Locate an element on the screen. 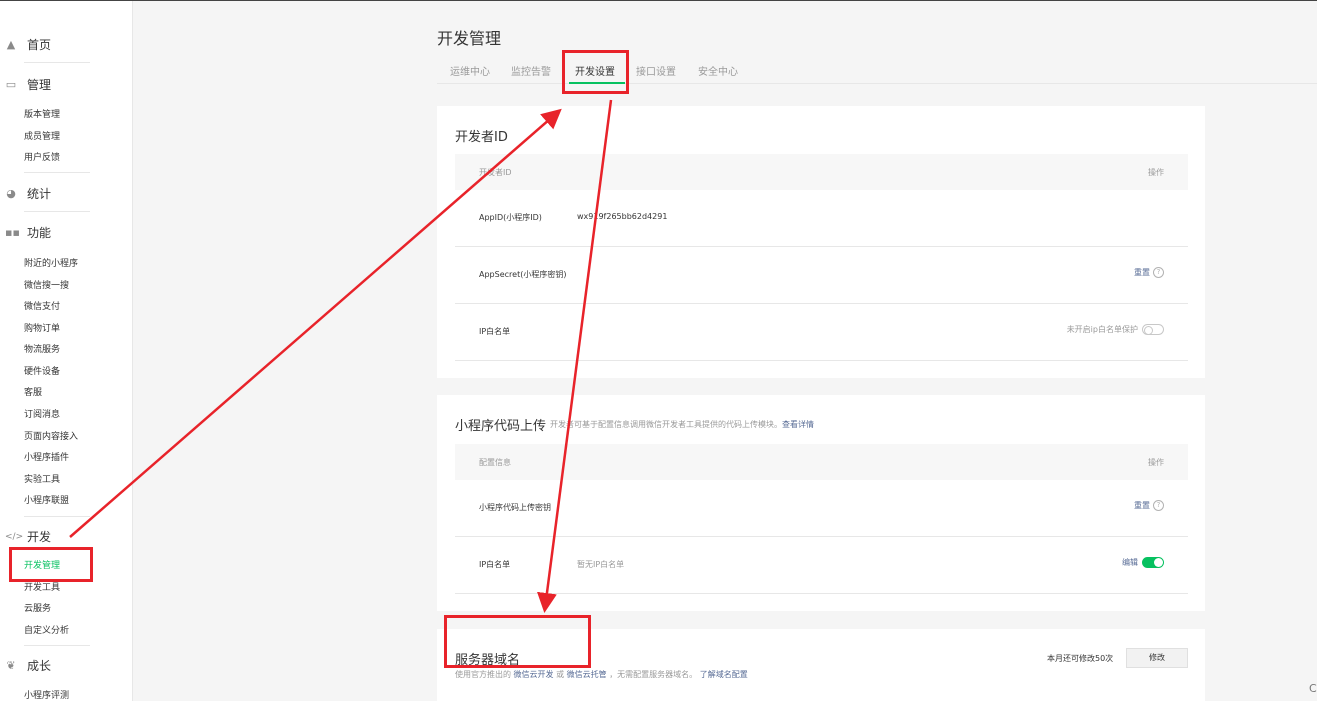  sidebar-item-feedback: 用户反馈 is located at coordinates (42, 156).